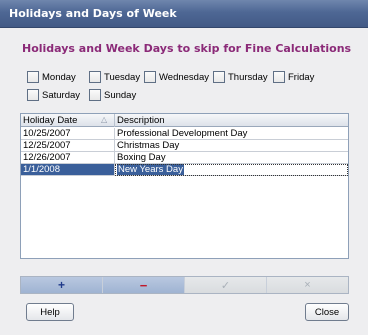  I want to click on cell-holiday-date: 1/1/2008, so click(68, 170).